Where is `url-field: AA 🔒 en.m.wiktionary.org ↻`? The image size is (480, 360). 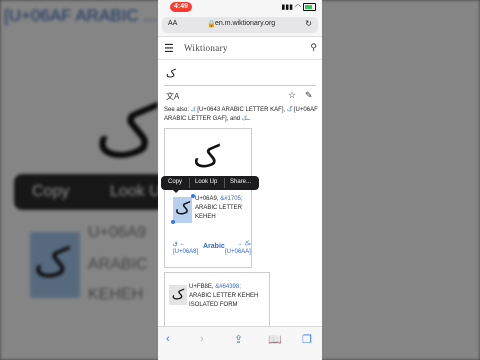
url-field: AA 🔒 en.m.wiktionary.org ↻ is located at coordinates (240, 25).